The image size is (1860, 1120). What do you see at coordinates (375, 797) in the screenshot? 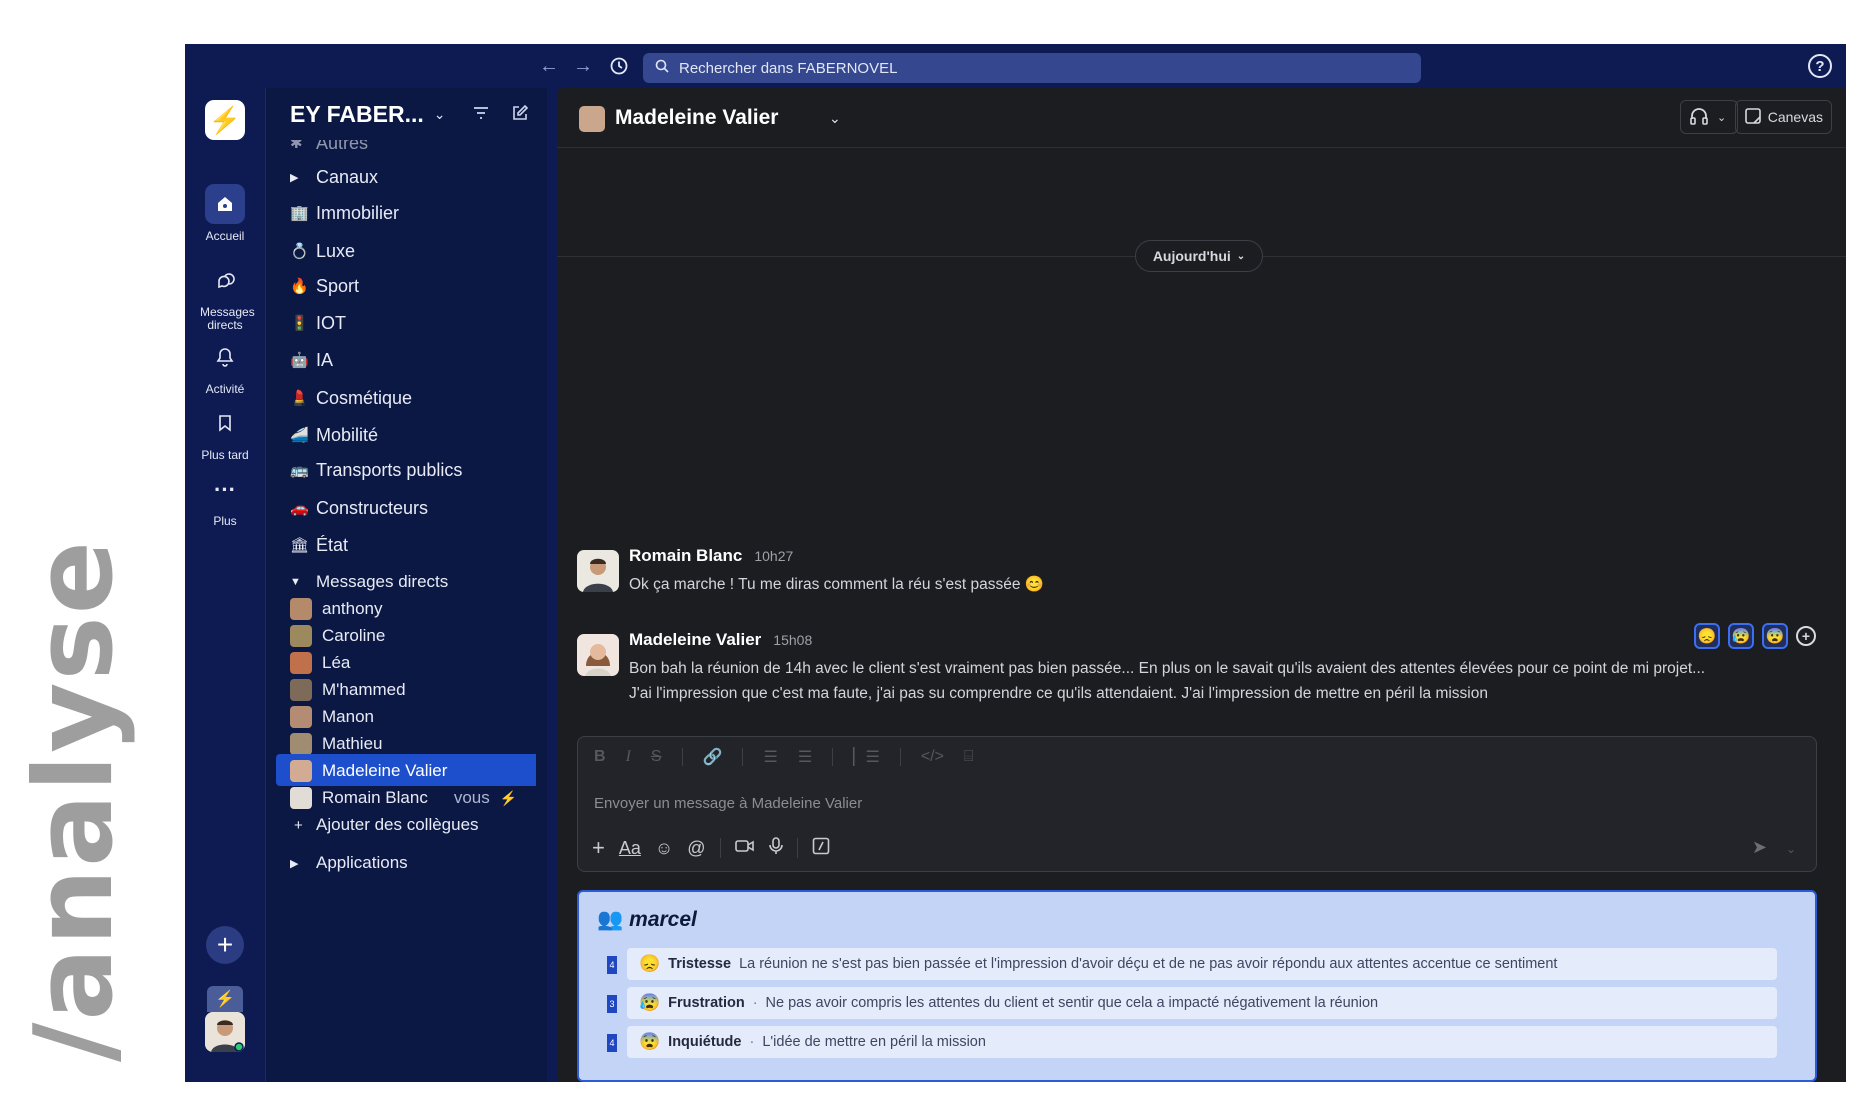
I see `dm-label: Romain Blanc` at bounding box center [375, 797].